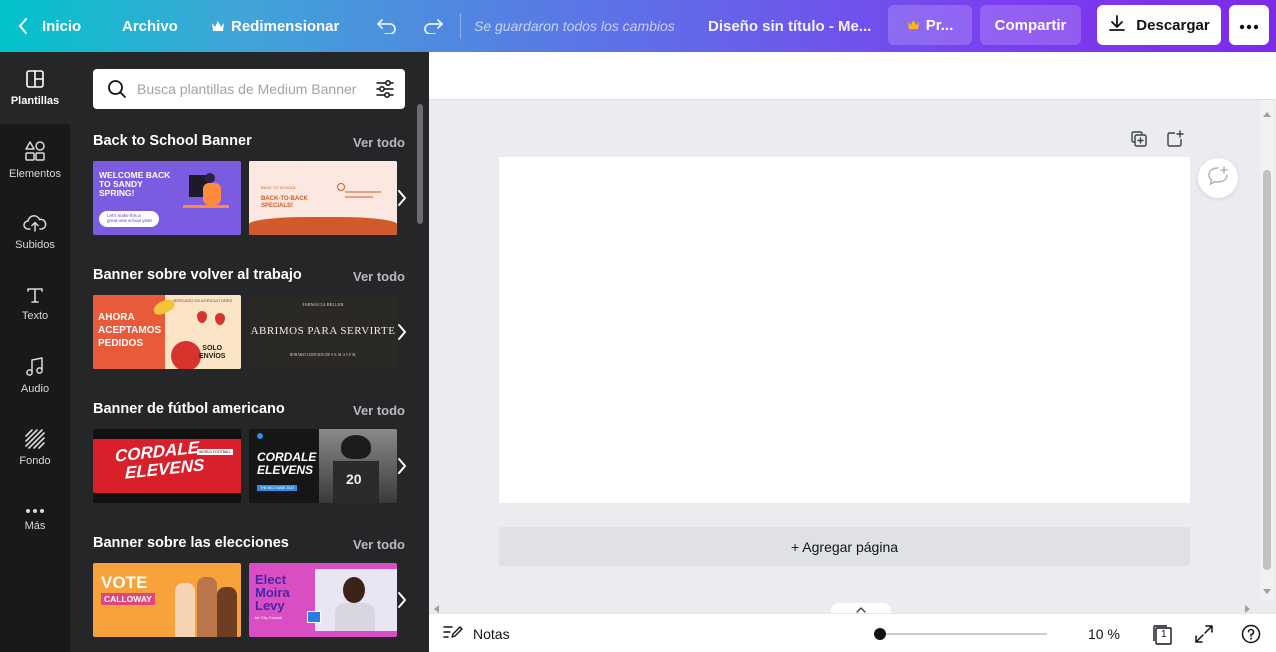  I want to click on download-label: Descargar, so click(1173, 25).